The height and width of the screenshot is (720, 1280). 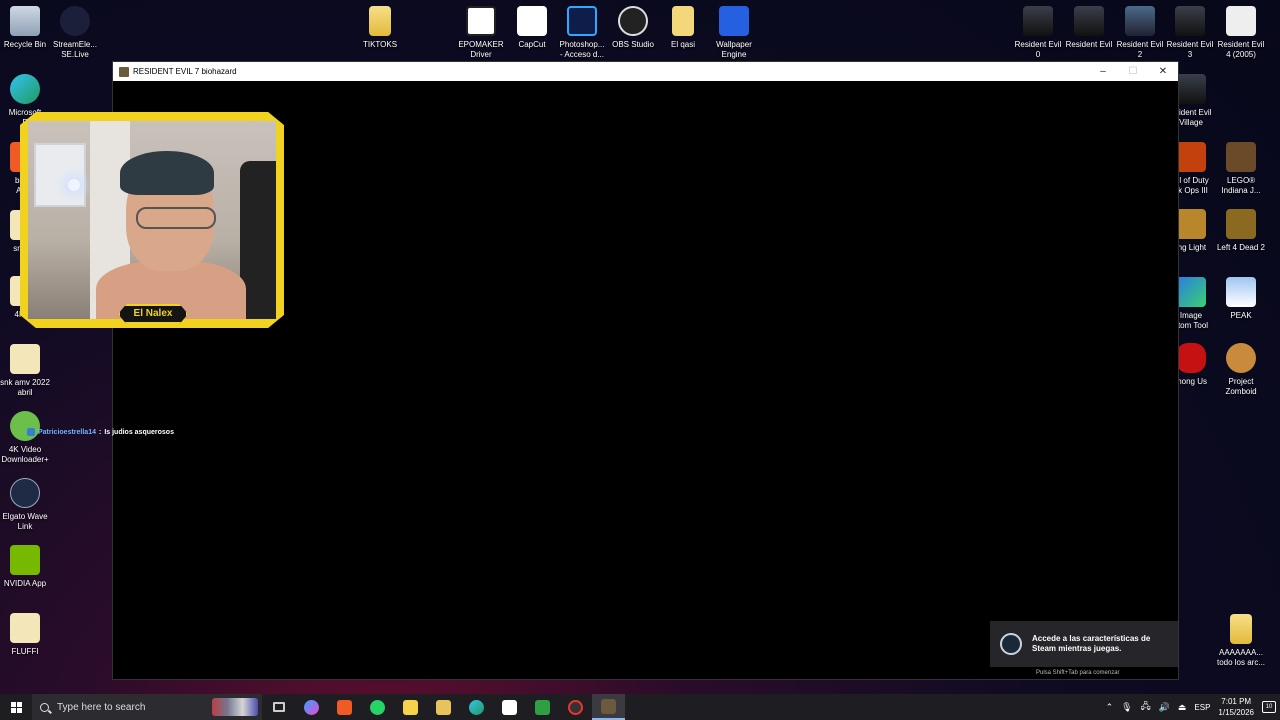 What do you see at coordinates (1103, 71) in the screenshot?
I see `minimize-button: –` at bounding box center [1103, 71].